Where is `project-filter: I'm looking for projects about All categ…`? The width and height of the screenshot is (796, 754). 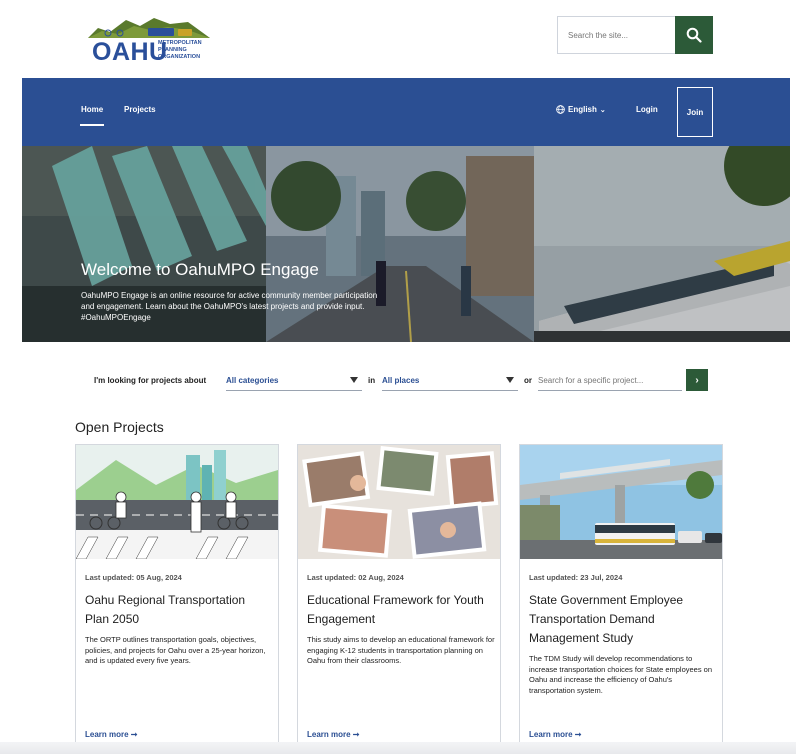 project-filter: I'm looking for projects about All categ… is located at coordinates (398, 382).